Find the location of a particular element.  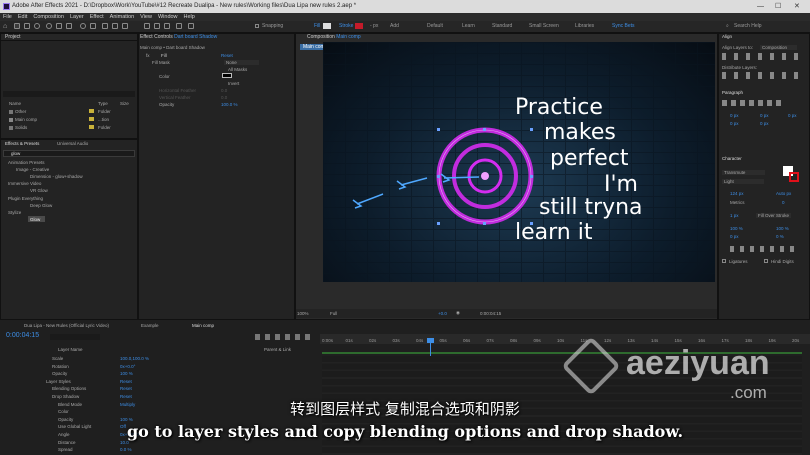

clone-tool-icon is located at coordinates (157, 26).